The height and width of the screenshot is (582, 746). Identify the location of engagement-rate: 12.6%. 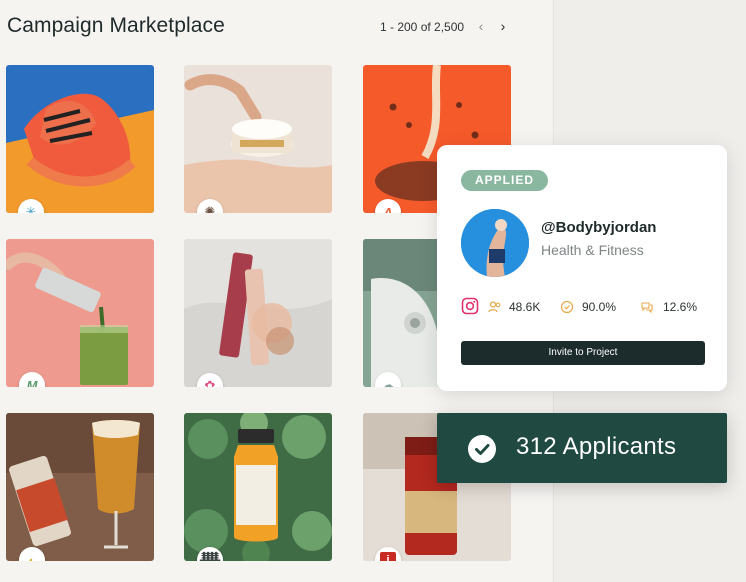
(680, 307).